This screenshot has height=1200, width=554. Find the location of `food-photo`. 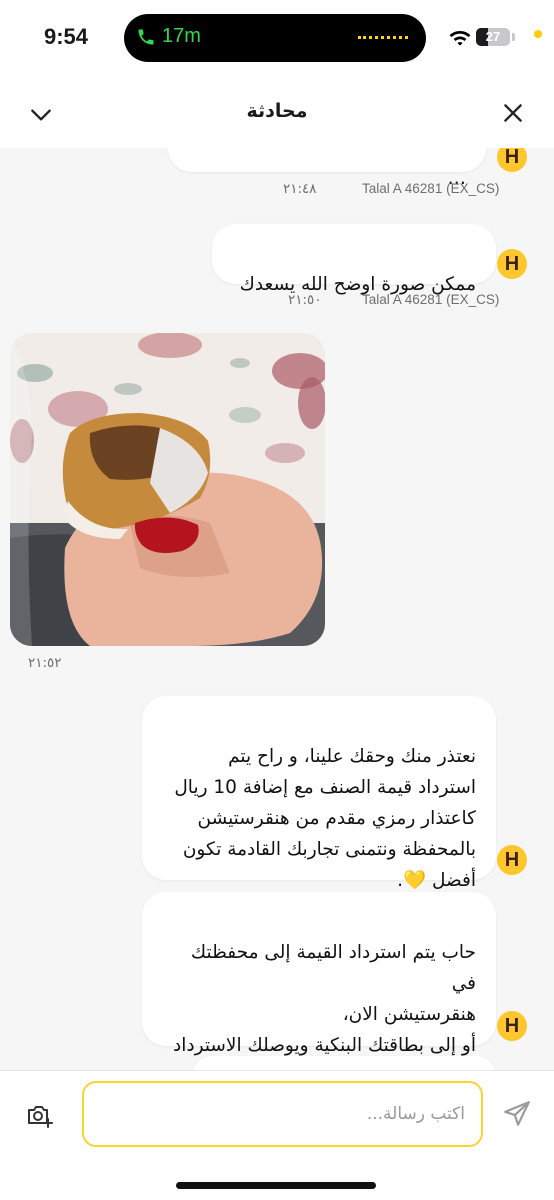

food-photo is located at coordinates (167, 489).